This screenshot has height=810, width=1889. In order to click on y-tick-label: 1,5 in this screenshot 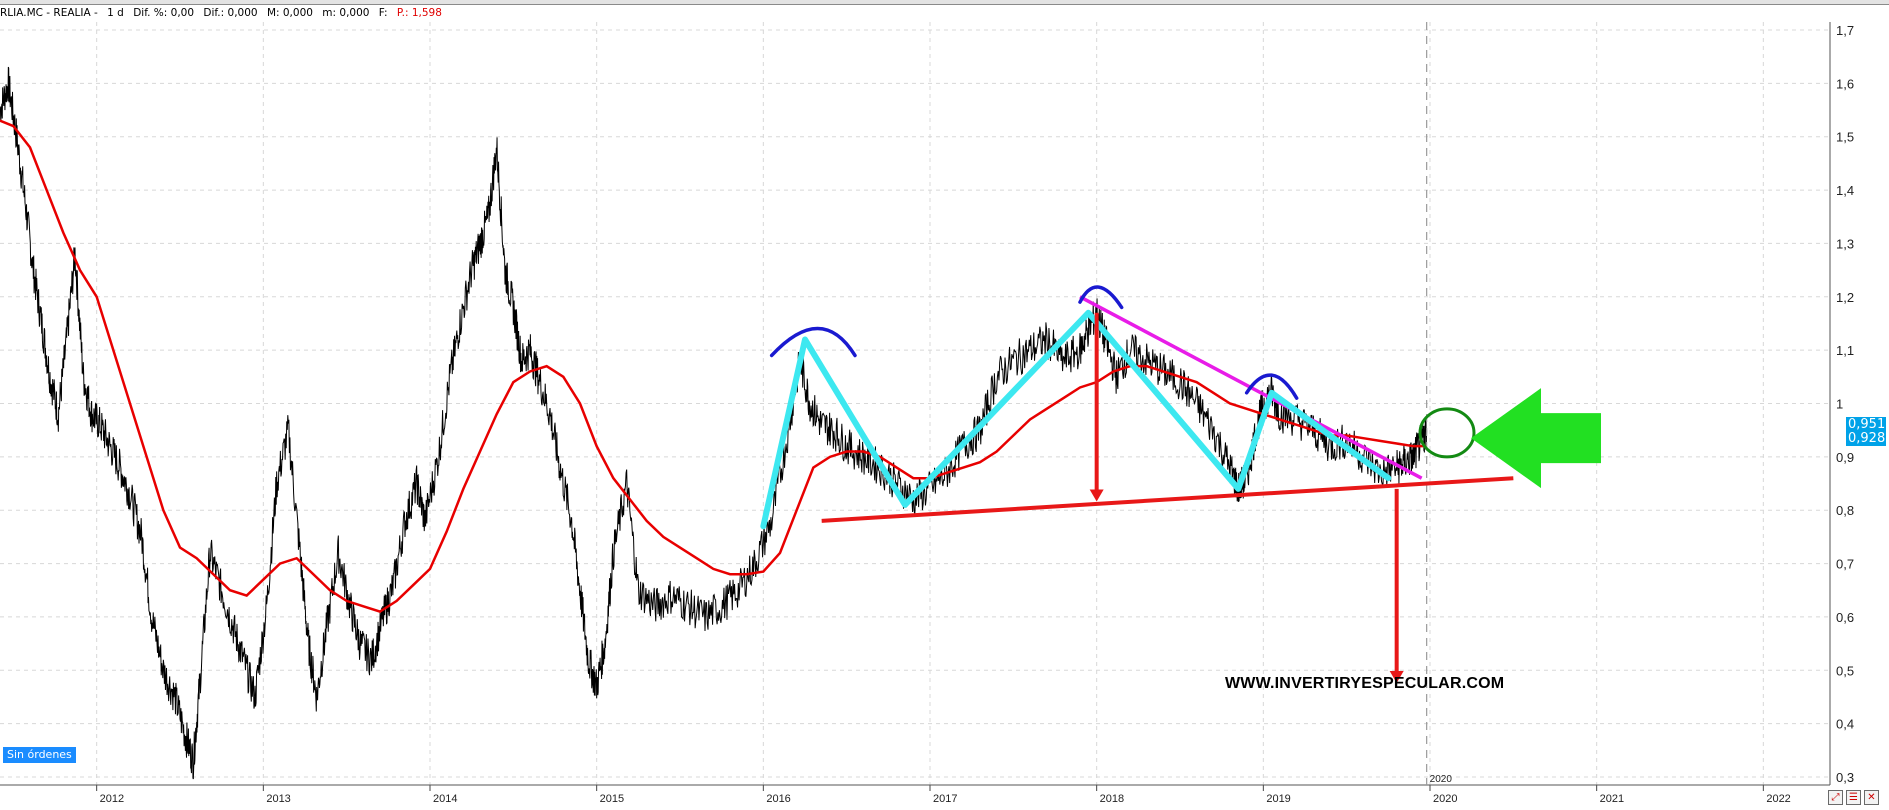, I will do `click(1845, 137)`.